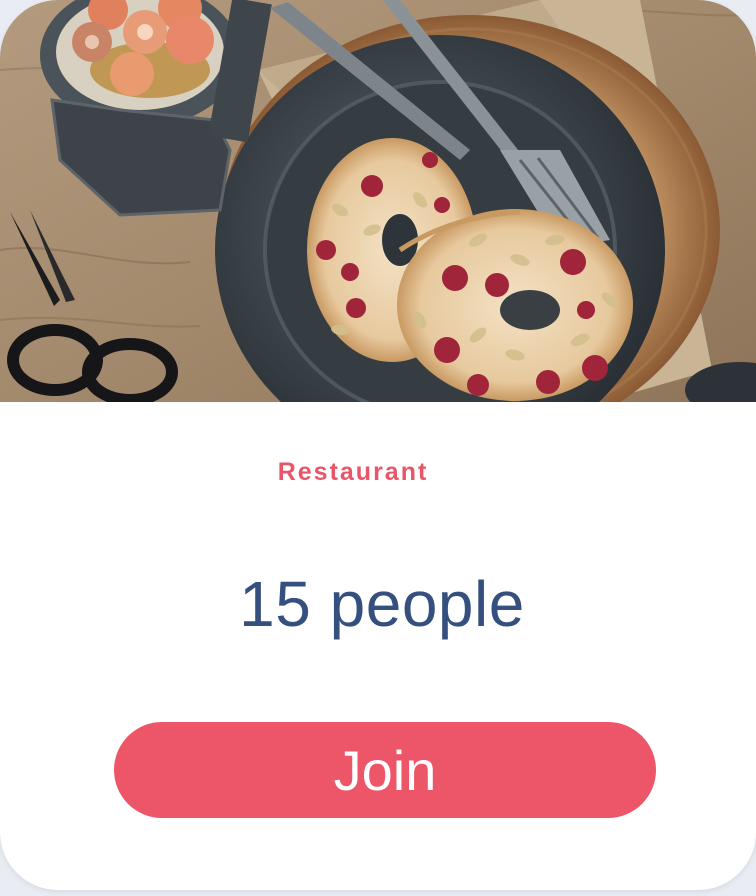  Describe the element at coordinates (382, 604) in the screenshot. I see `people-count: 15 people` at that location.